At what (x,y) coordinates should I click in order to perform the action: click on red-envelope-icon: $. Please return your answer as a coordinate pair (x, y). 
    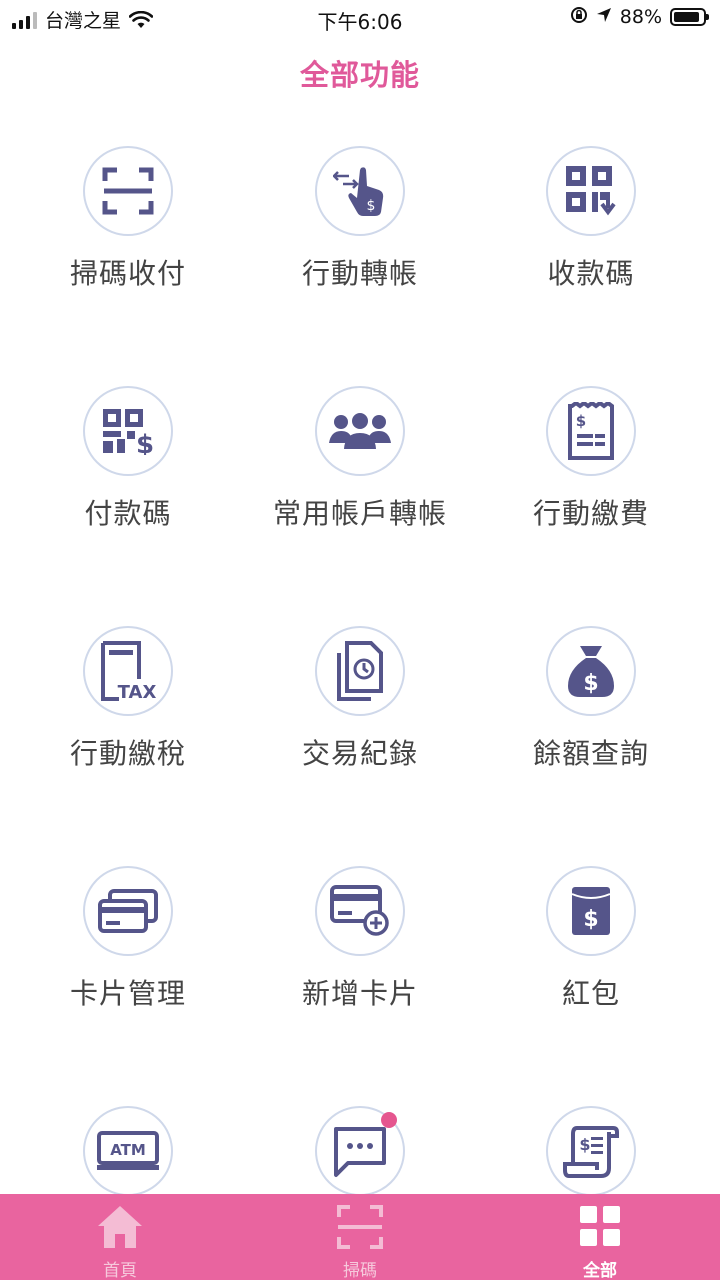
    Looking at the image, I should click on (591, 911).